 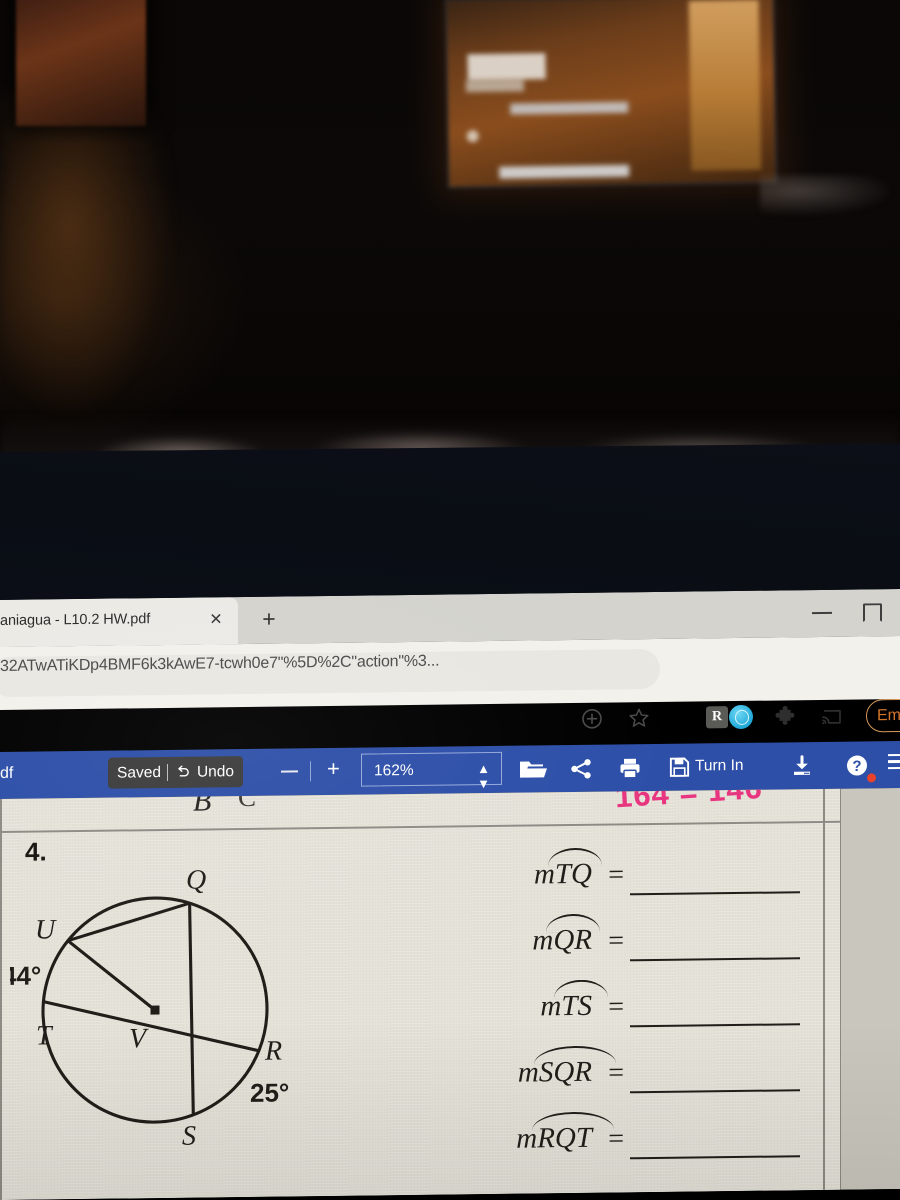 What do you see at coordinates (888, 715) in the screenshot?
I see `profile-label: Em` at bounding box center [888, 715].